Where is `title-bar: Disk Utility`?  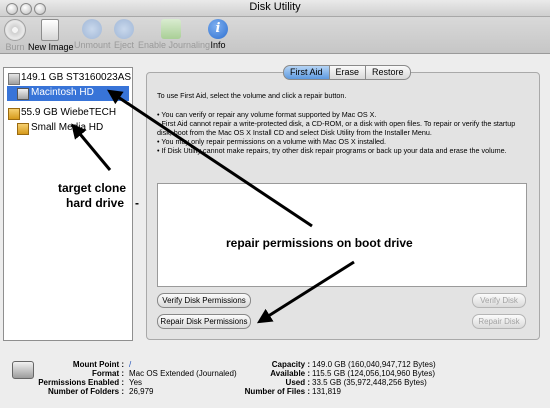
title-bar: Disk Utility is located at coordinates (275, 8).